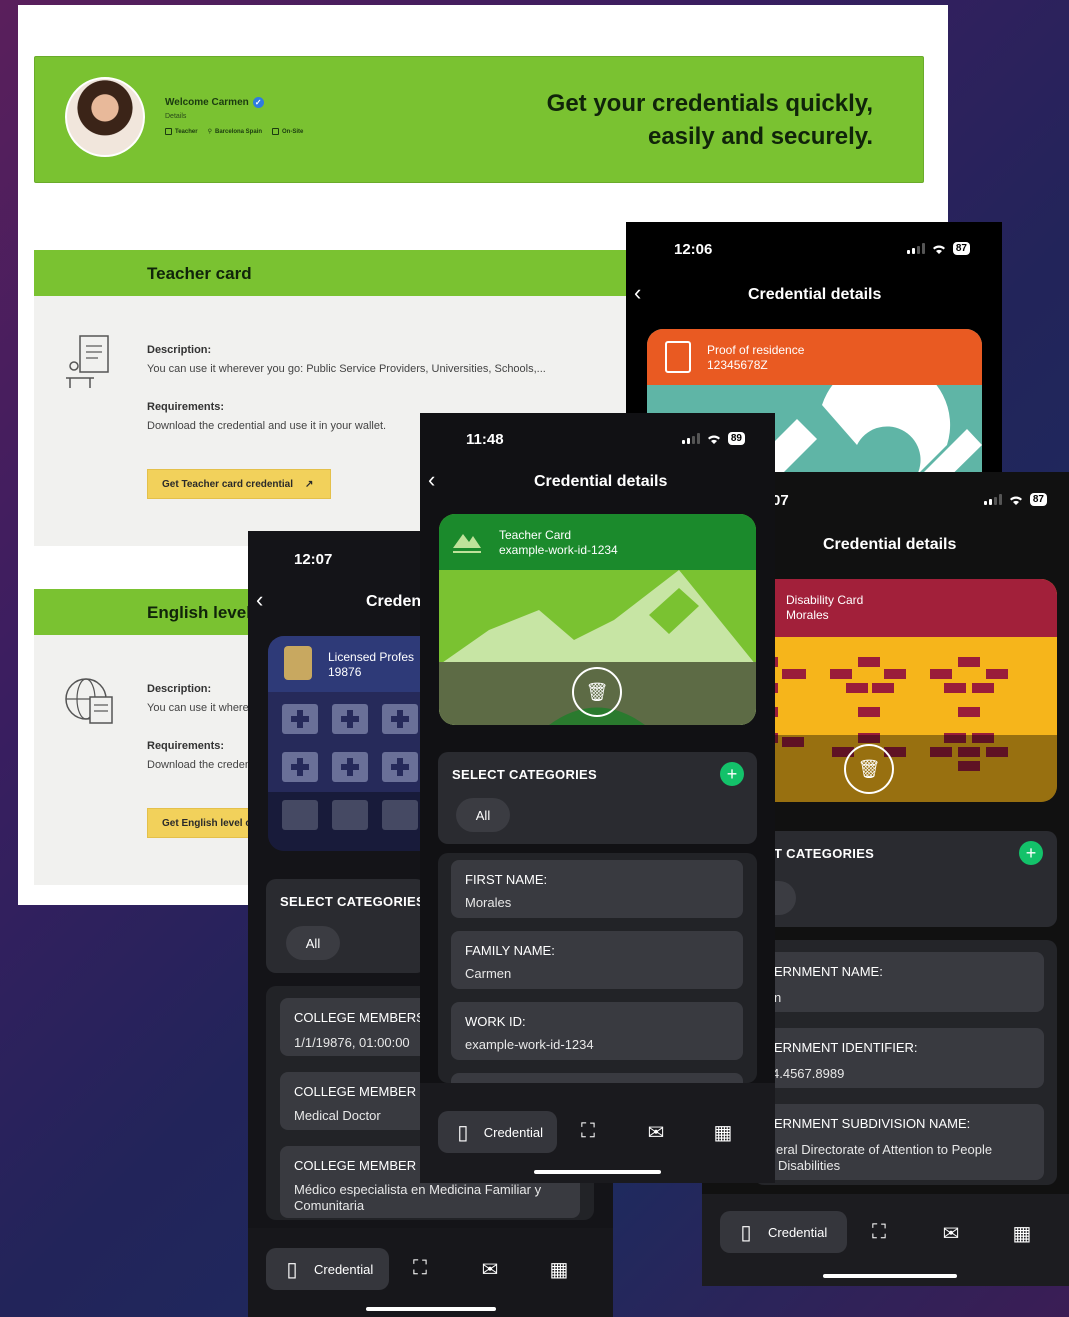 This screenshot has height=1317, width=1069. What do you see at coordinates (329, 1205) in the screenshot?
I see `field-value-line-2: Comunitaria` at bounding box center [329, 1205].